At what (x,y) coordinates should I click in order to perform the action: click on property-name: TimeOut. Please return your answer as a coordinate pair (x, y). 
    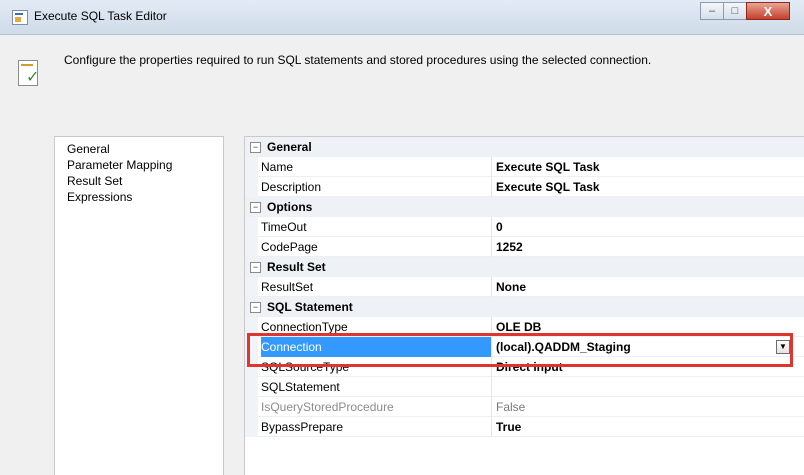
    Looking at the image, I should click on (376, 227).